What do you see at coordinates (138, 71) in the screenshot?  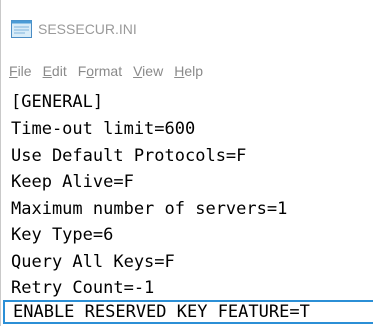 I see `menu-view-mnemonic: V` at bounding box center [138, 71].